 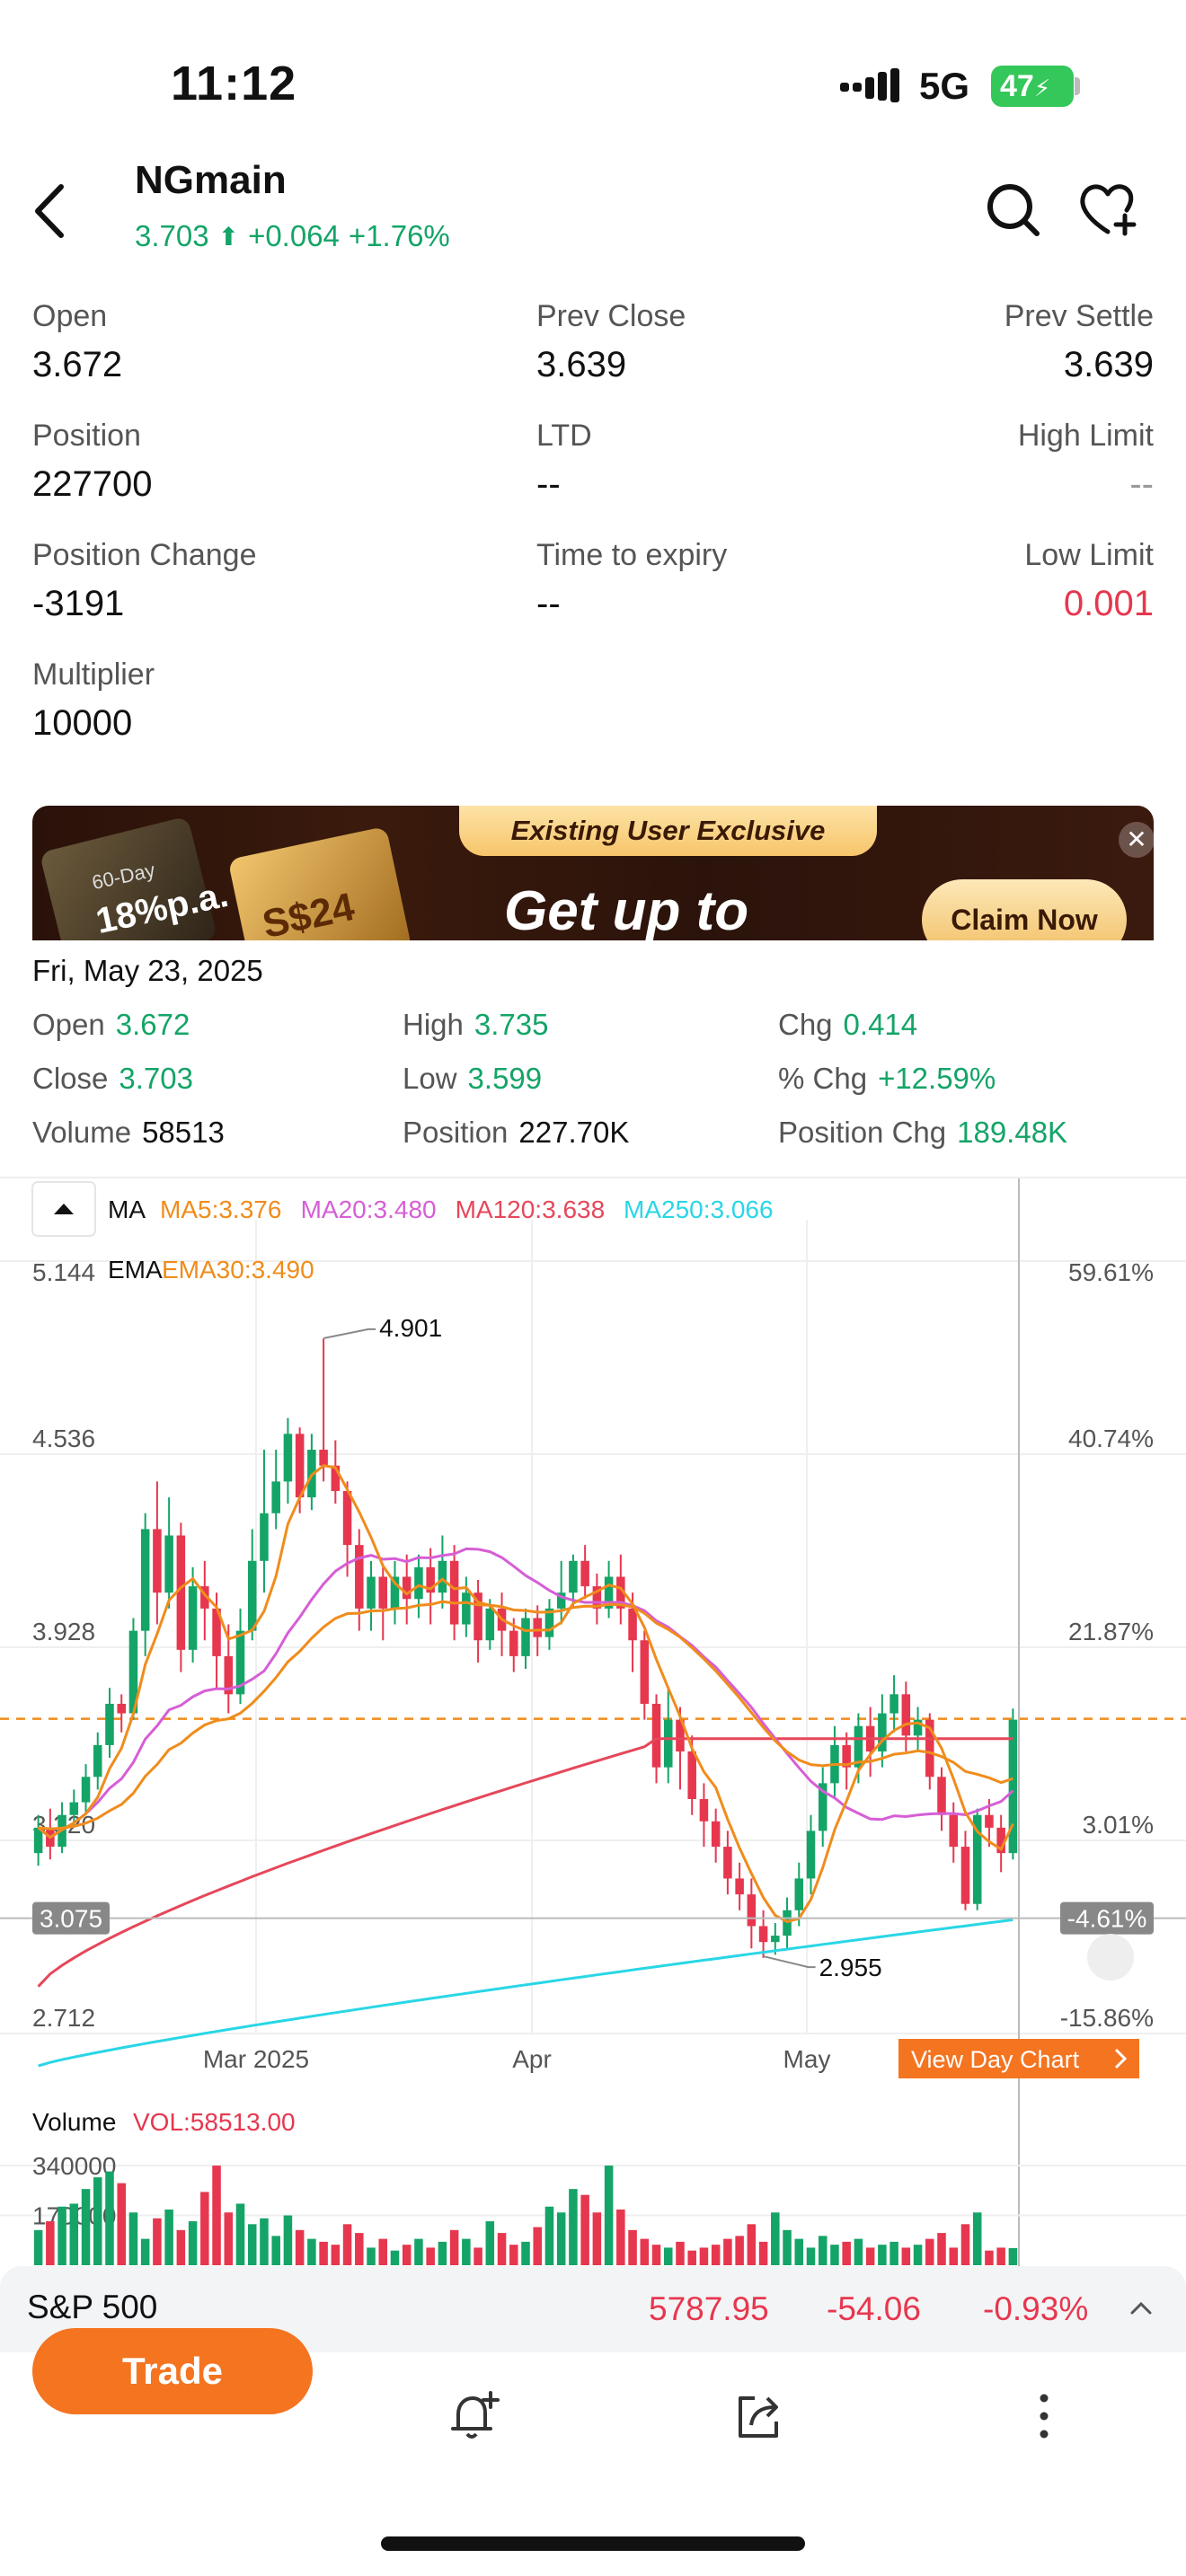 I want to click on ohlc-label: Close, so click(x=70, y=1078).